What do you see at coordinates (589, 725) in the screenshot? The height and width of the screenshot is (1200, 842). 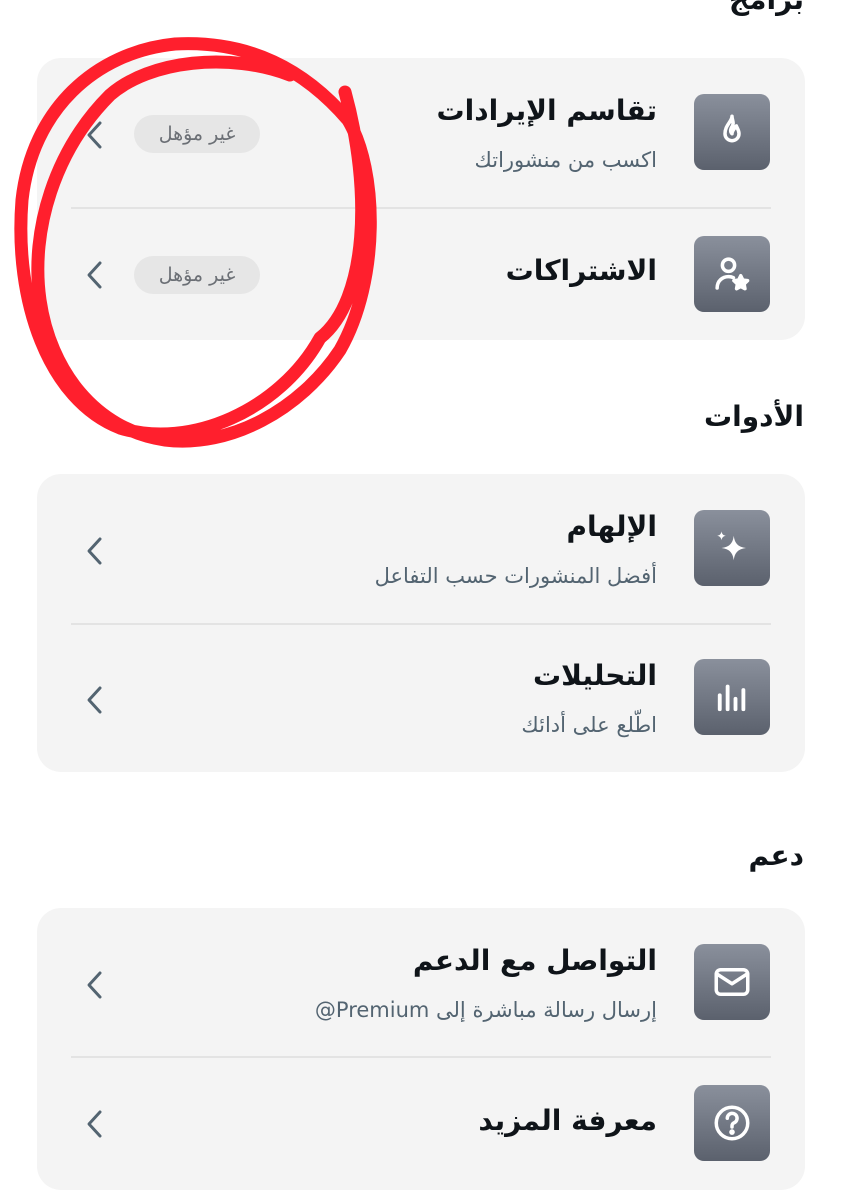 I see `row-subtitle: اطّلع على أدائك` at bounding box center [589, 725].